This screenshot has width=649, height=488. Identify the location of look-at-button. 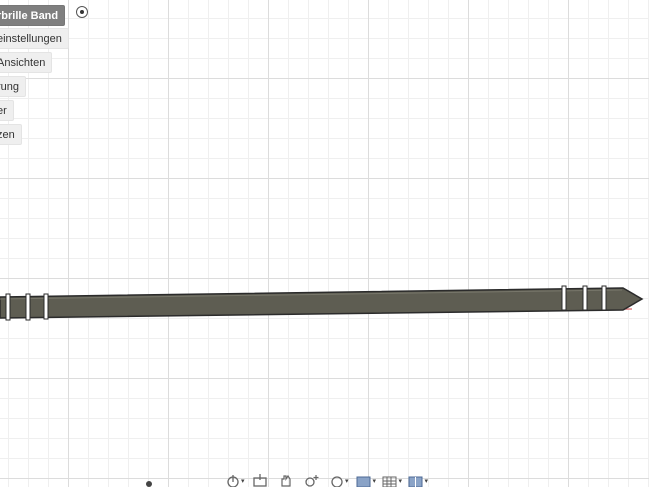
(262, 480).